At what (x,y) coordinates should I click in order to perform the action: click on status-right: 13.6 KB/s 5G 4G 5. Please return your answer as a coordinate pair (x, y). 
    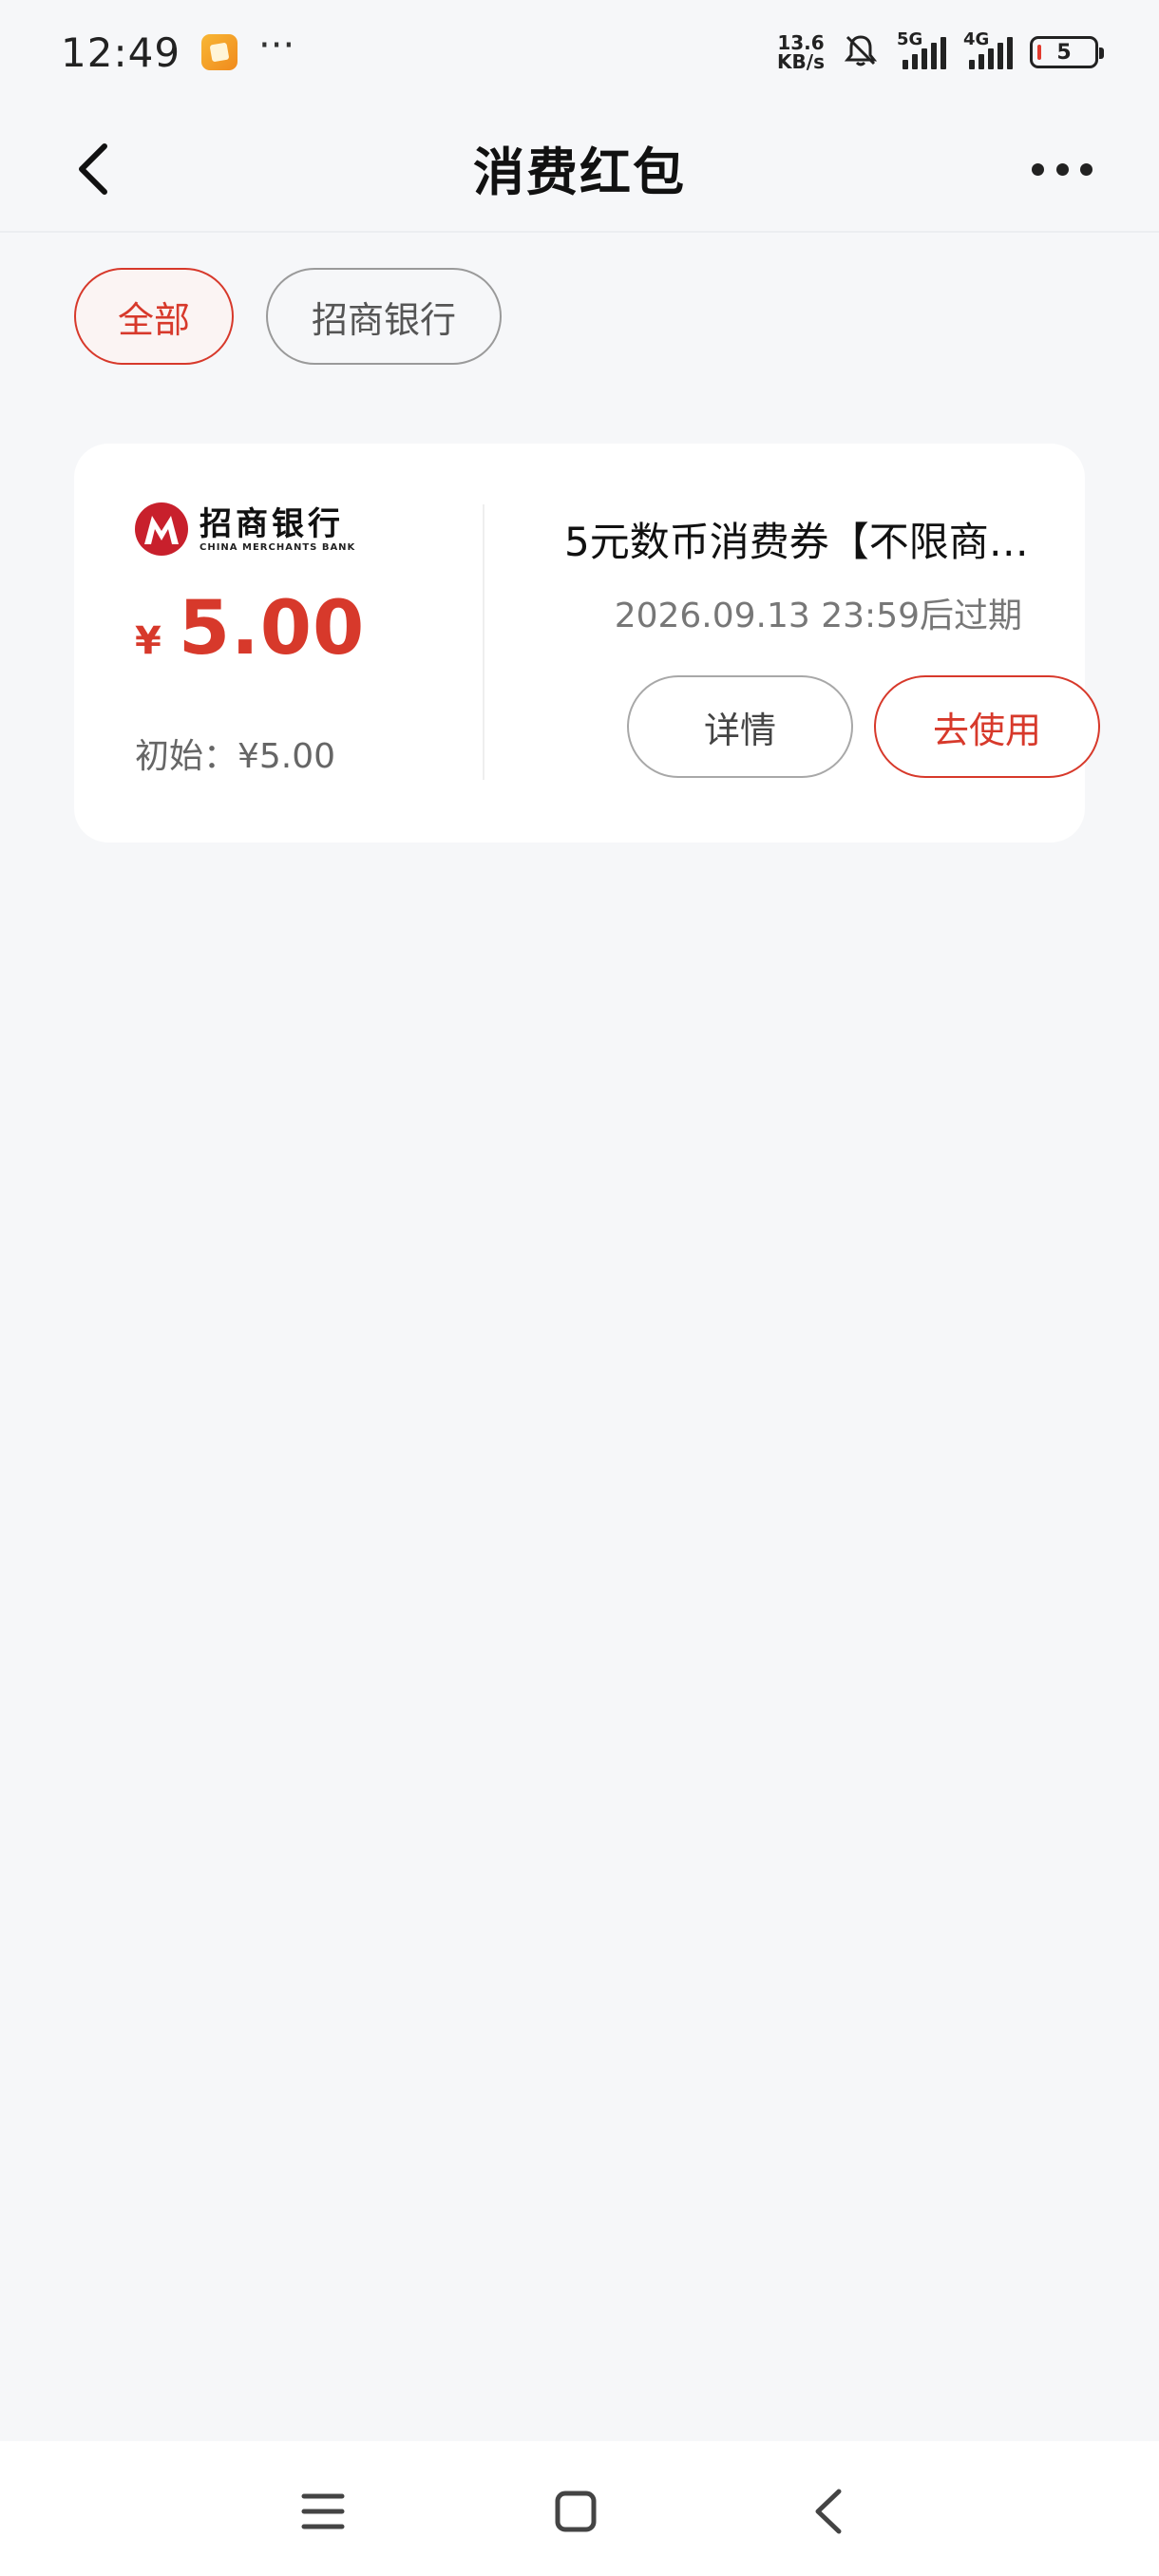
    Looking at the image, I should click on (940, 51).